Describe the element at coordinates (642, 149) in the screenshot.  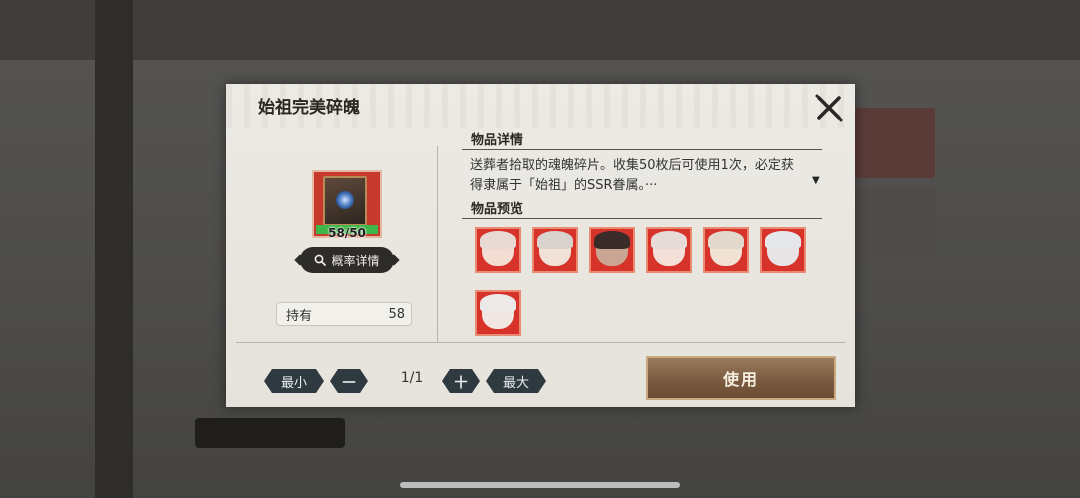
I see `details-divider` at that location.